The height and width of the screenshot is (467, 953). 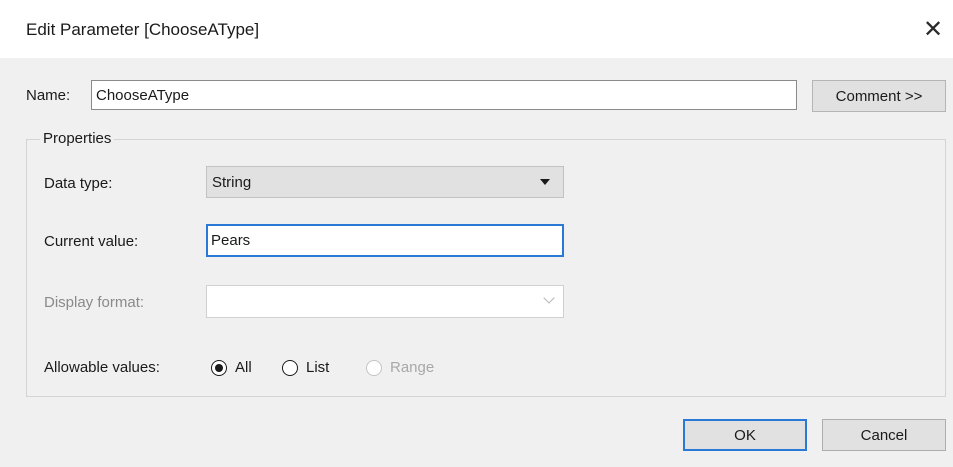 I want to click on radio-list-label: List, so click(x=318, y=367).